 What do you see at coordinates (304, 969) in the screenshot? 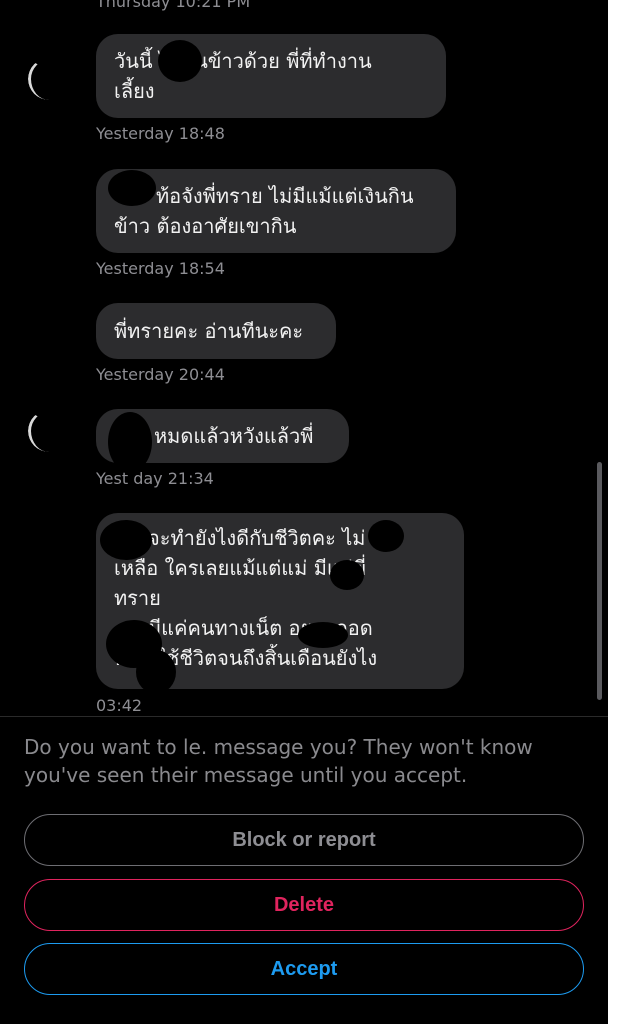
I see `accept-button: Accept` at bounding box center [304, 969].